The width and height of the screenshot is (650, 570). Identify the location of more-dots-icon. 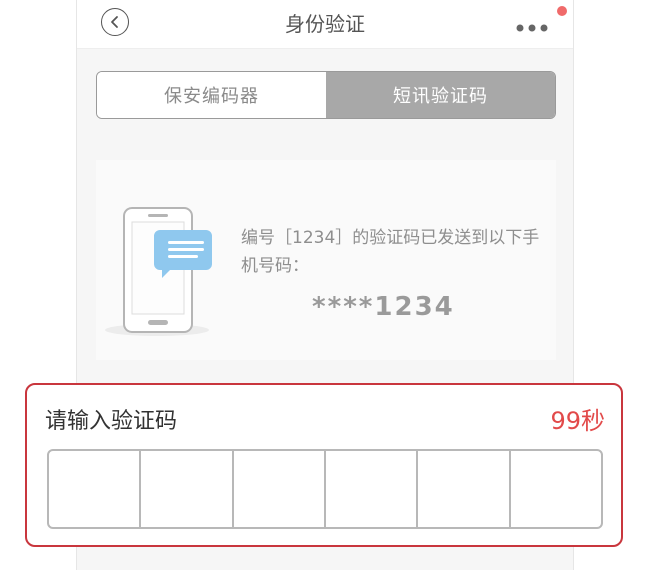
(532, 28).